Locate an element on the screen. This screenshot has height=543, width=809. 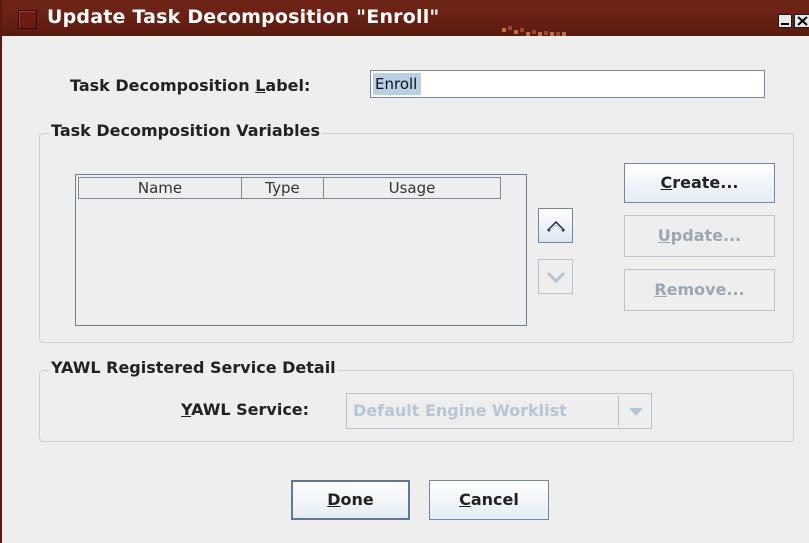
done-label: one is located at coordinates (357, 499).